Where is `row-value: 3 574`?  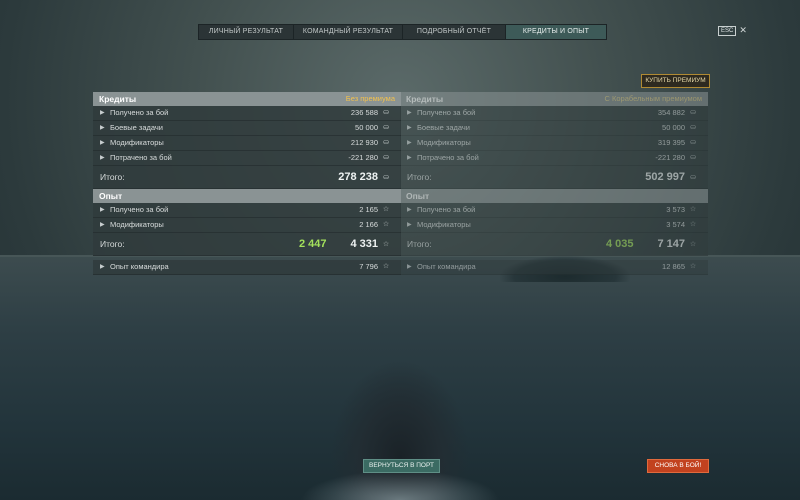 row-value: 3 574 is located at coordinates (675, 224).